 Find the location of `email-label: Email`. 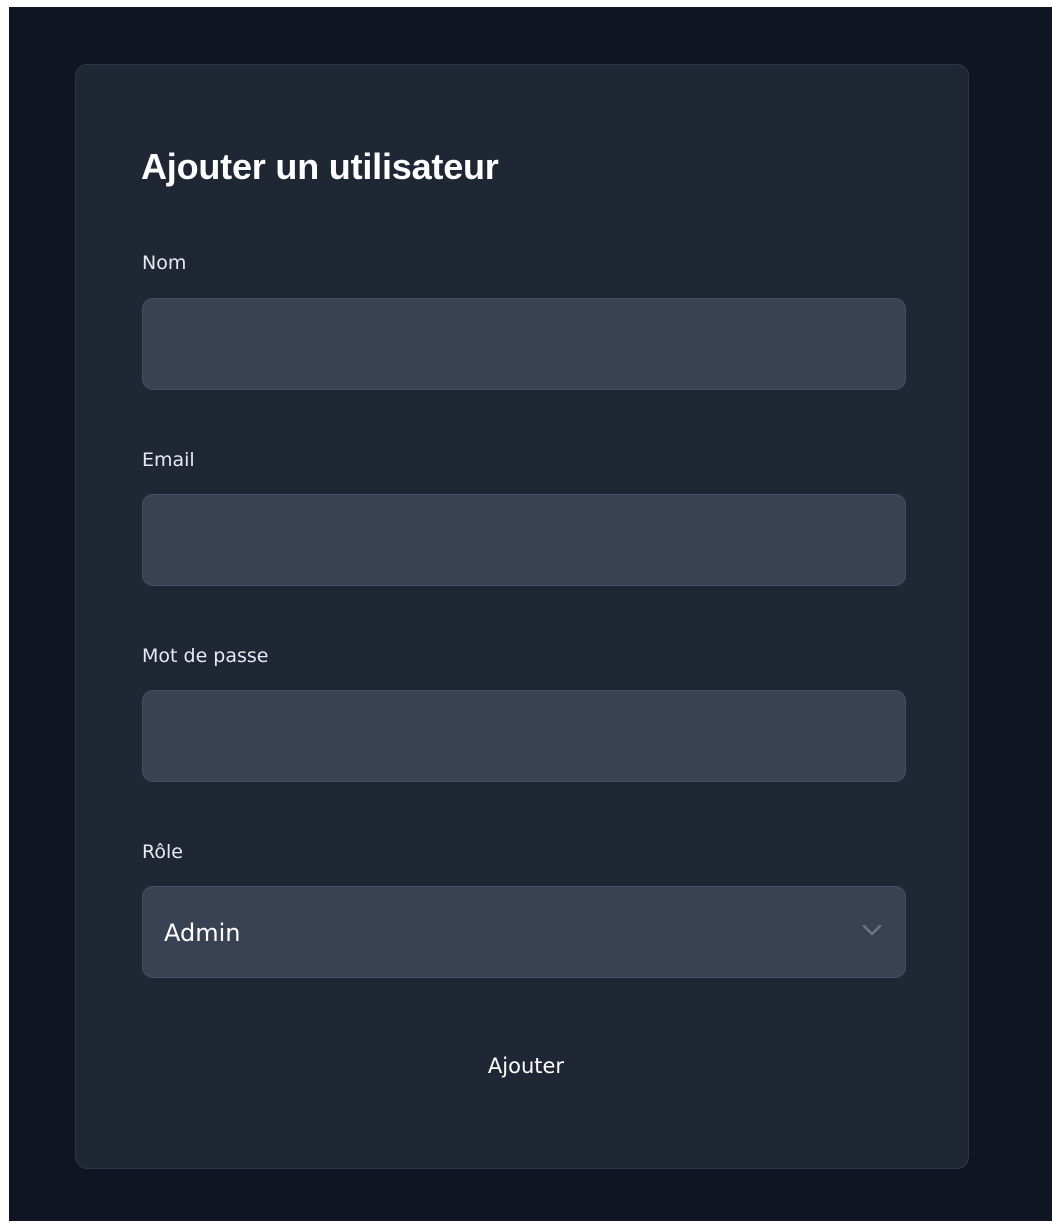

email-label: Email is located at coordinates (168, 460).